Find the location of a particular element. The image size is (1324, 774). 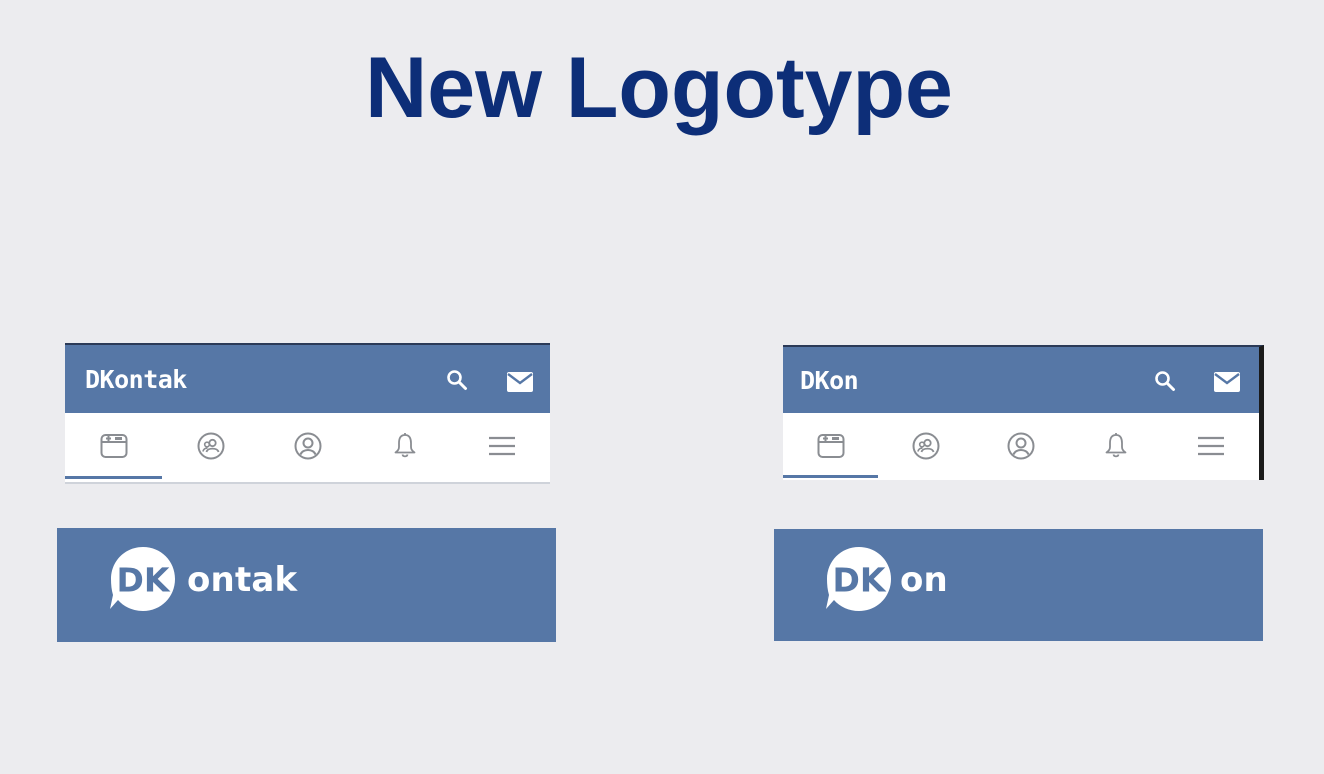

app-header-dkon: DKon is located at coordinates (1023, 412).